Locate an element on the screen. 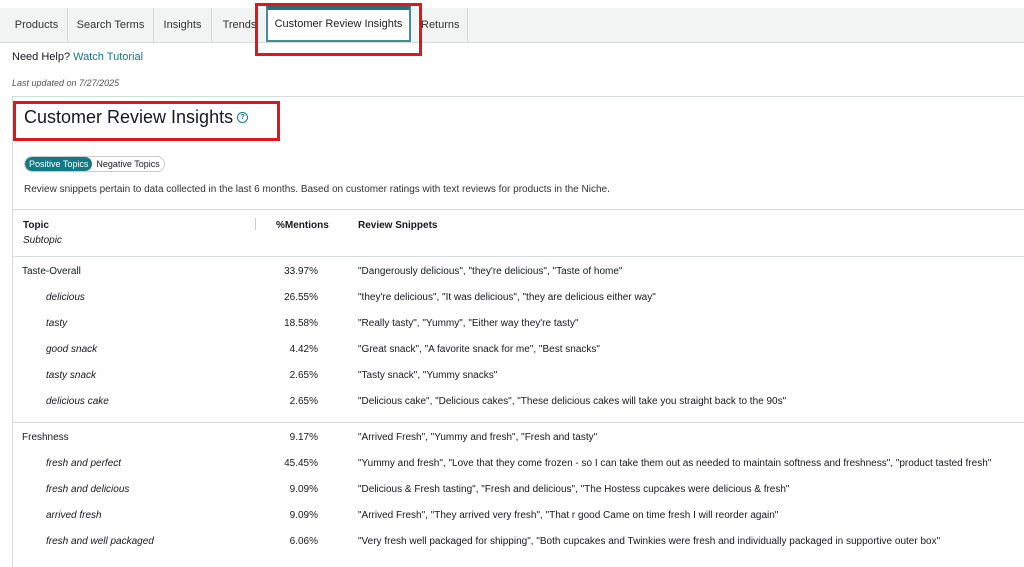 This screenshot has width=1024, height=567. watch-tutorial-link: Watch Tutorial is located at coordinates (108, 57).